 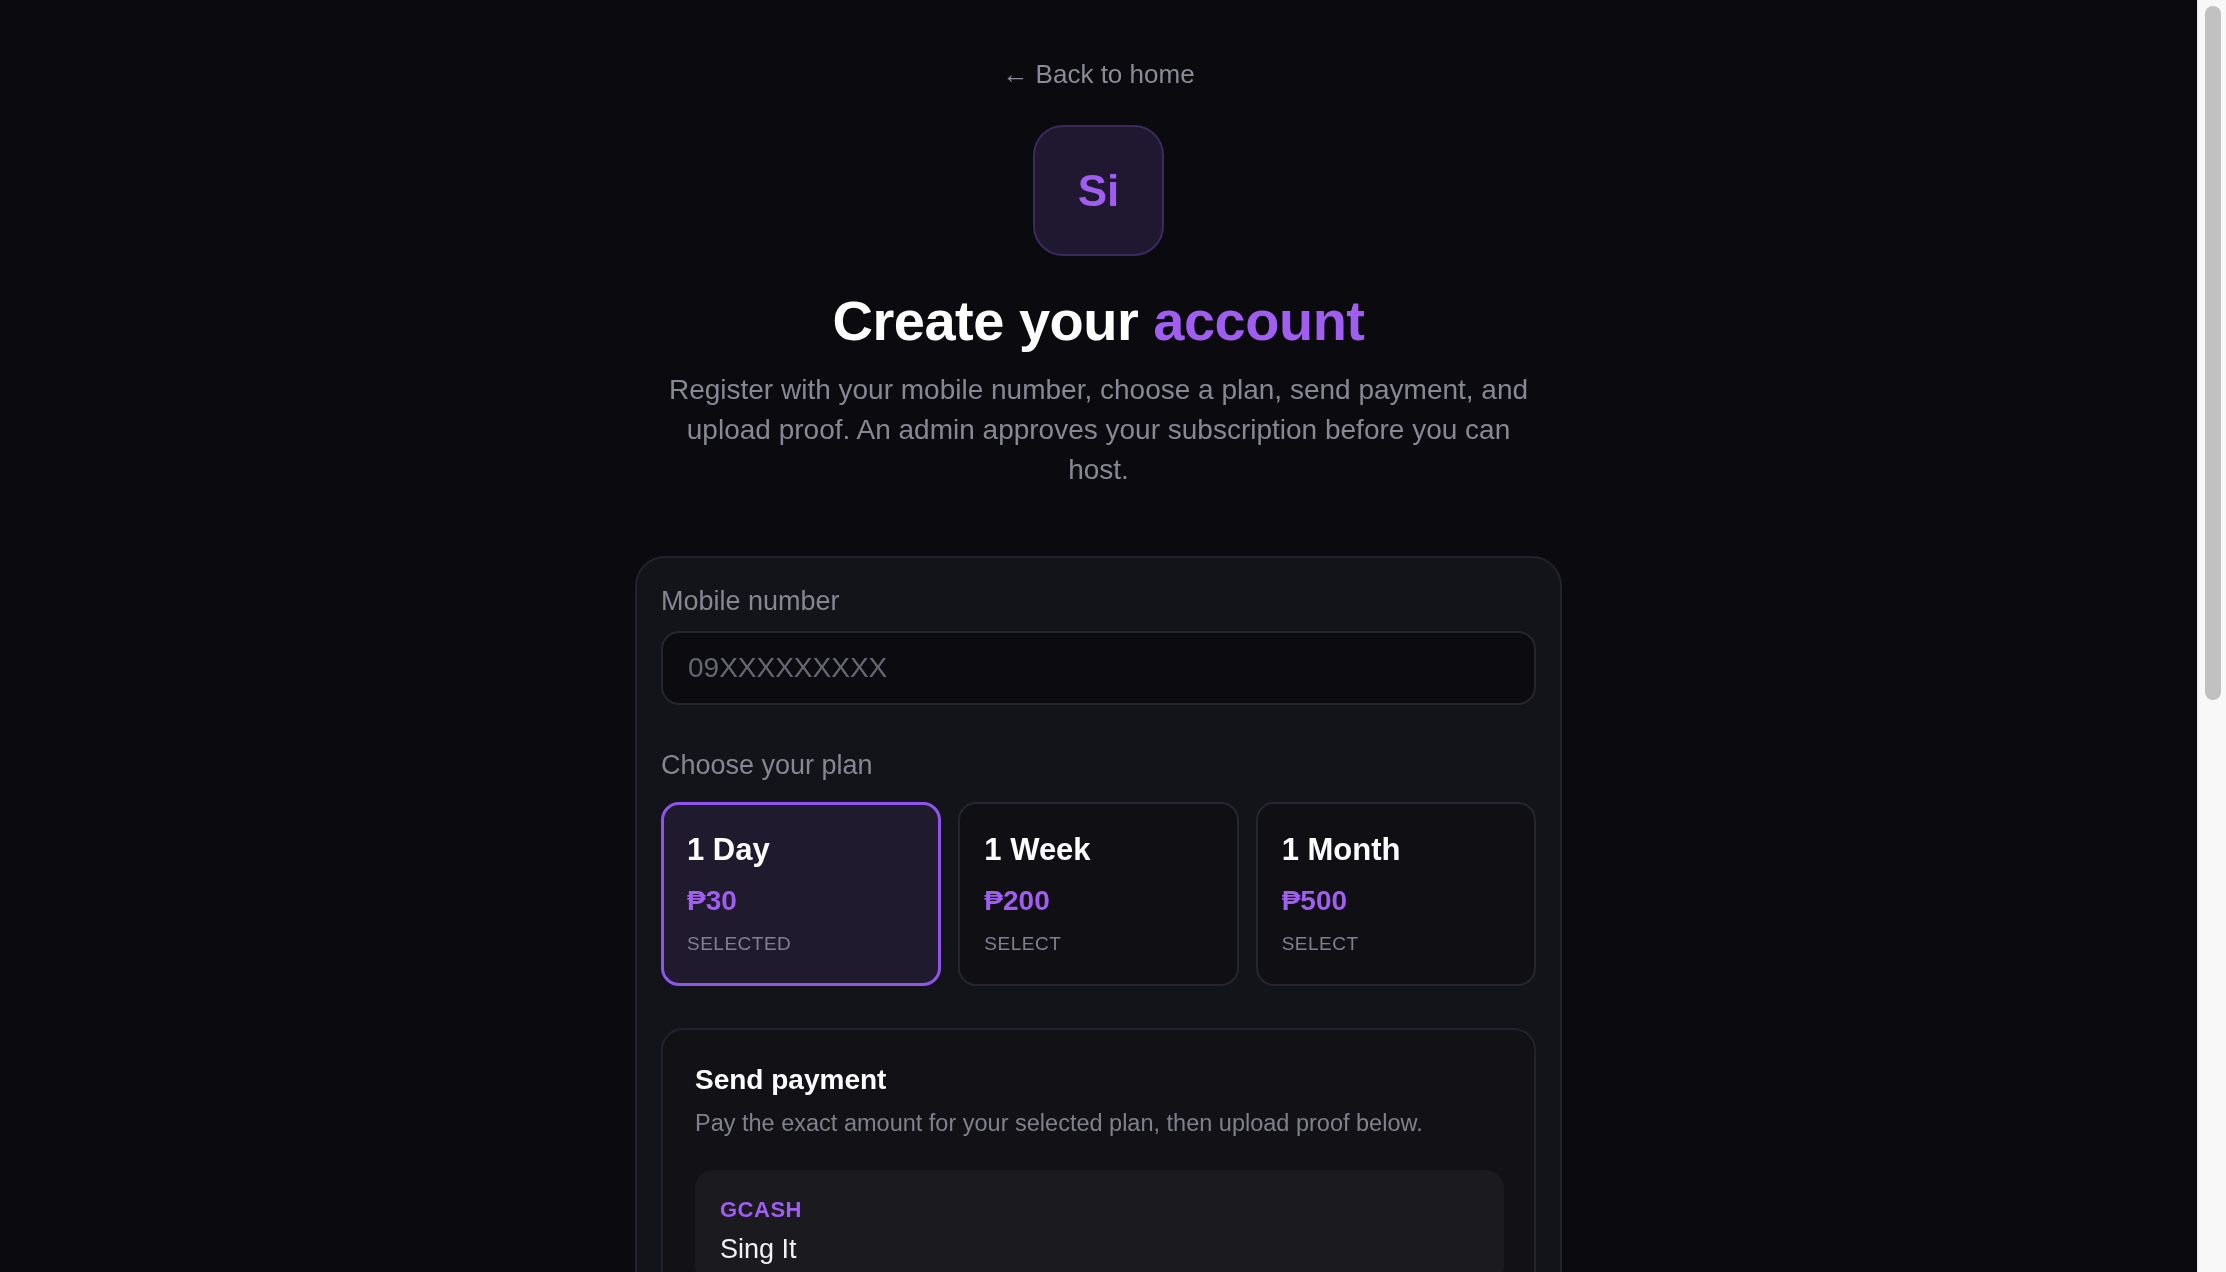 I want to click on payment-instructions: Pay the exact amount for your selected plan, then upload proof below., so click(x=1059, y=1123).